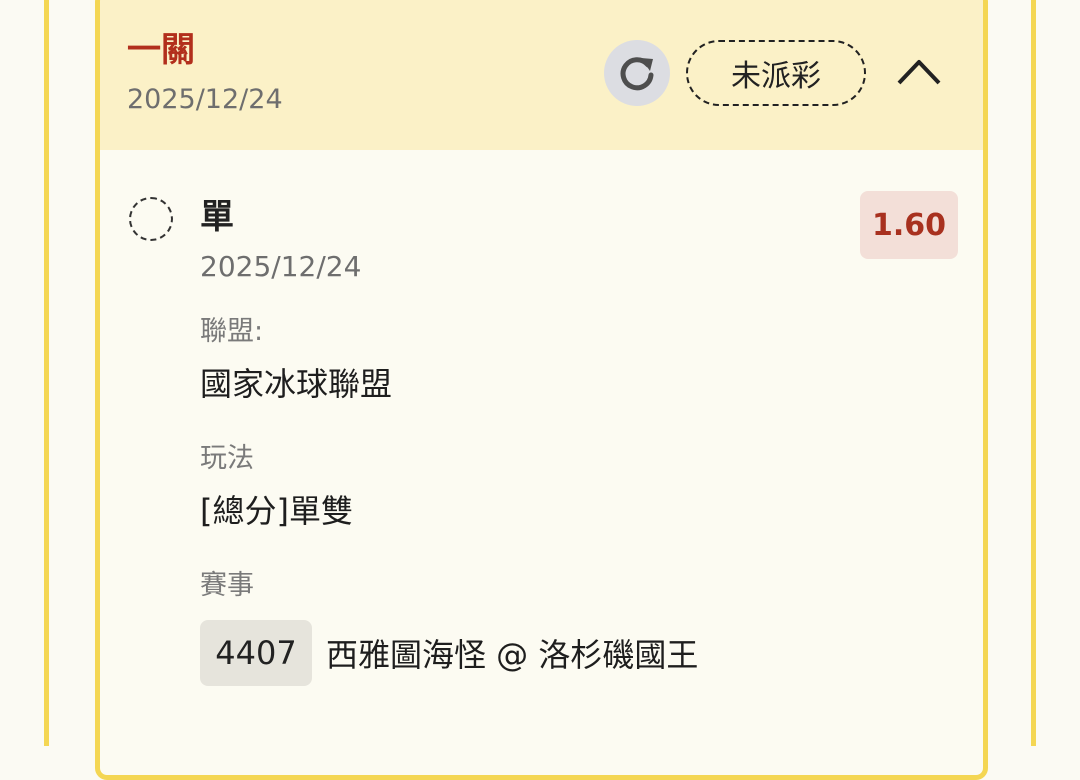 The width and height of the screenshot is (1080, 780). Describe the element at coordinates (256, 653) in the screenshot. I see `match-id-badge: 4407` at that location.